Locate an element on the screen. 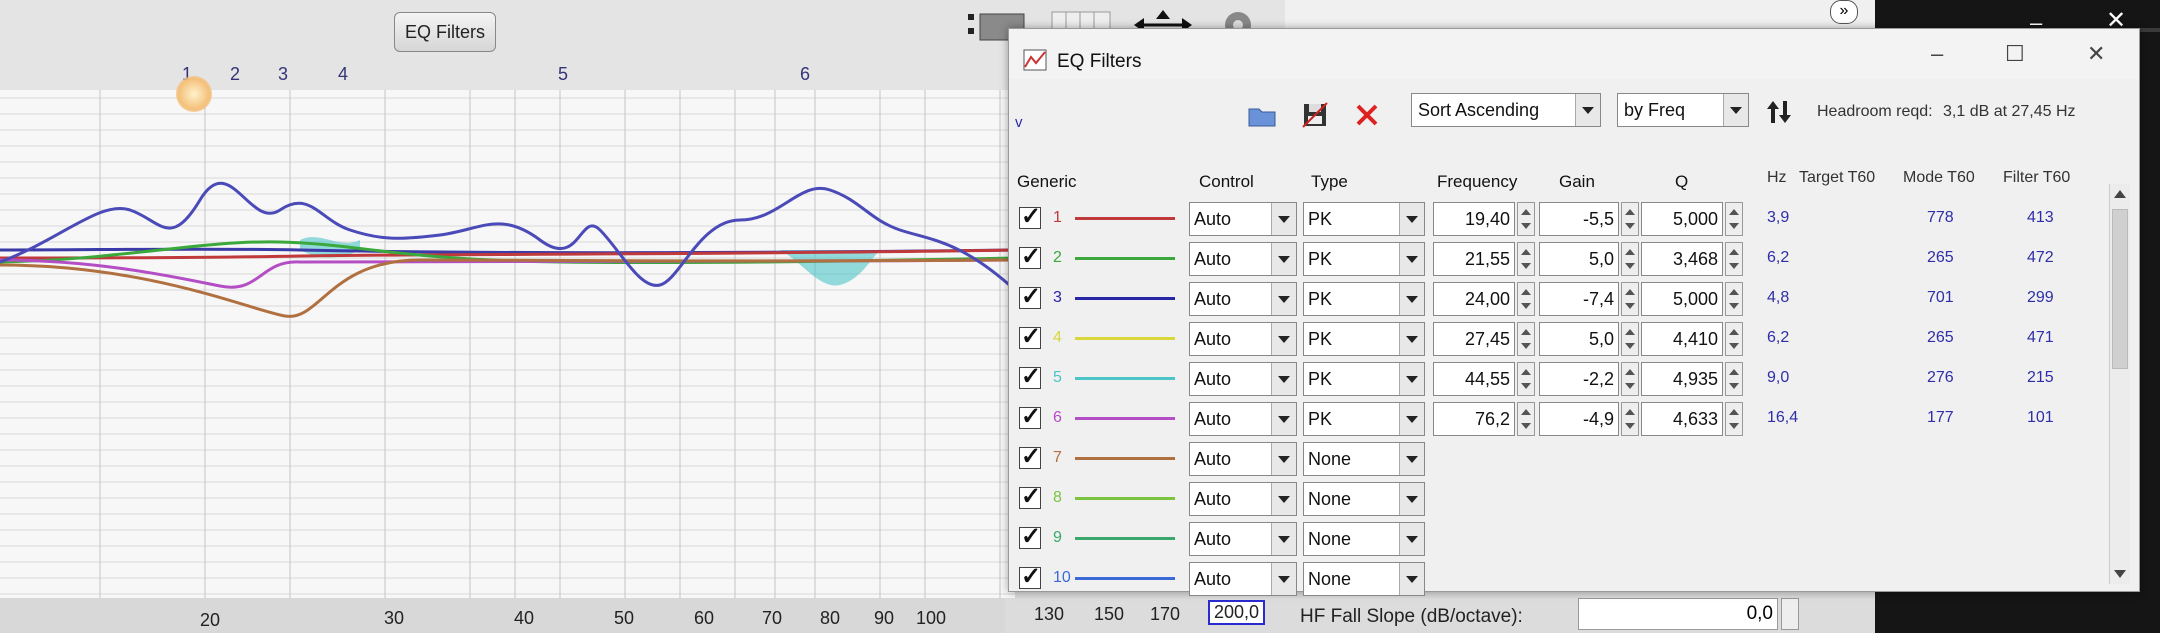 The height and width of the screenshot is (633, 2160). close-icon: ✕ is located at coordinates (2096, 54).